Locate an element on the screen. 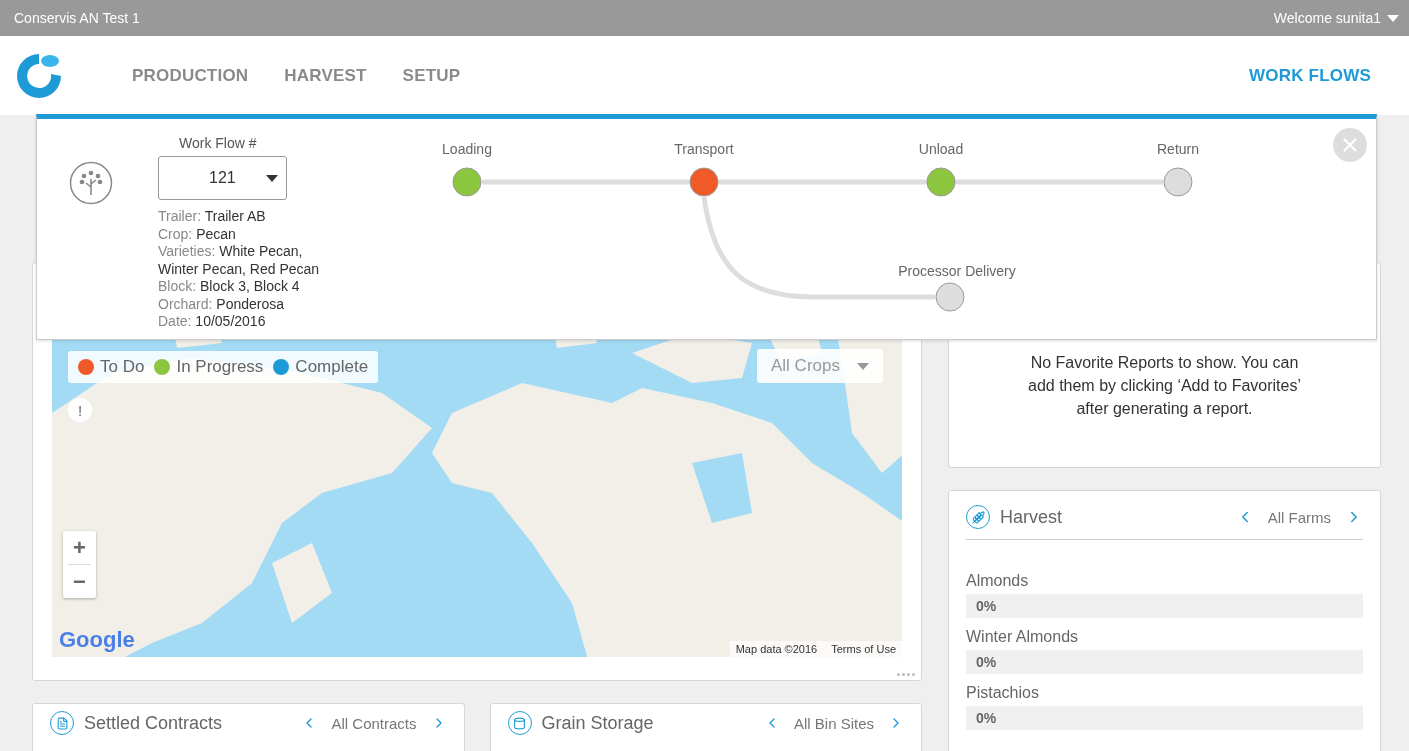 The width and height of the screenshot is (1409, 751). filter-label: All Farms is located at coordinates (1299, 517).